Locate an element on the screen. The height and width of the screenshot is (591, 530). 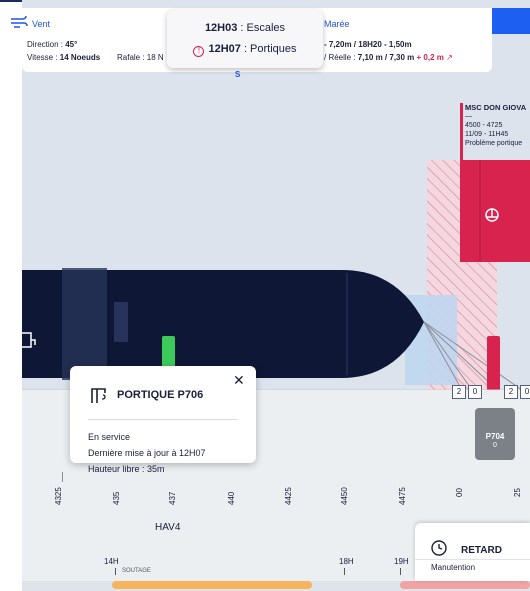
blue-action-button is located at coordinates (511, 21).